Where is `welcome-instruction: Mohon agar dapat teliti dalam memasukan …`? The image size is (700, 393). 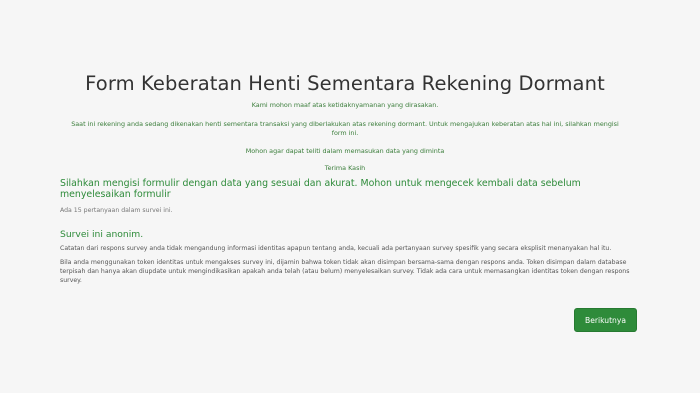
welcome-instruction: Mohon agar dapat teliti dalam memasukan … is located at coordinates (345, 151).